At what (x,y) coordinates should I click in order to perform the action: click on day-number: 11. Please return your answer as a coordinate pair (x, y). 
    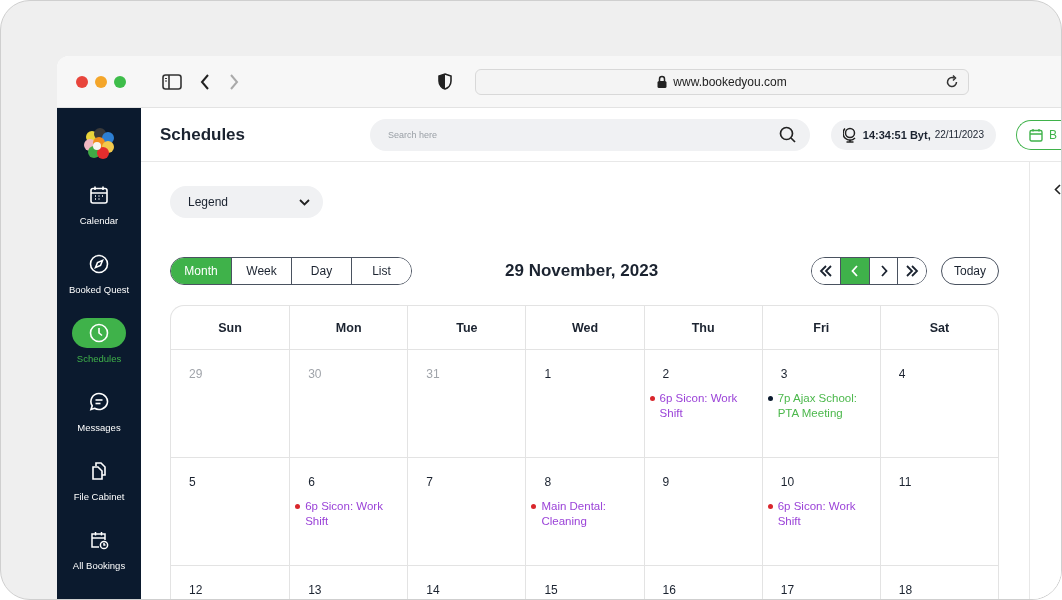
    Looking at the image, I should click on (905, 482).